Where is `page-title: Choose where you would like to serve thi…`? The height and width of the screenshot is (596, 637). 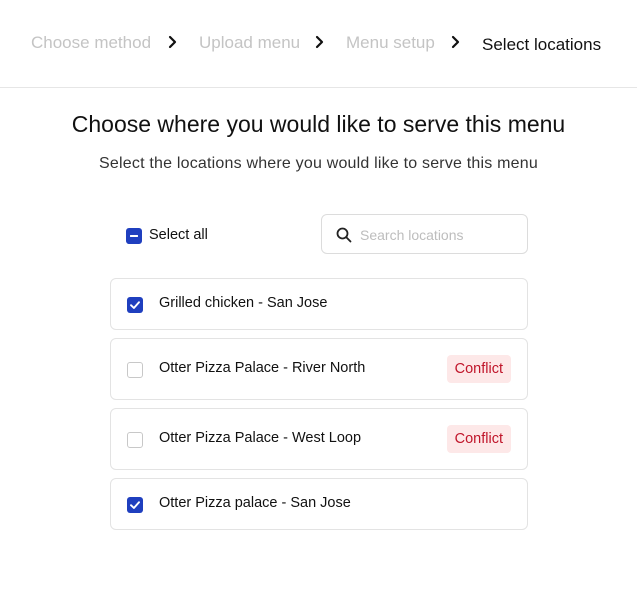 page-title: Choose where you would like to serve thi… is located at coordinates (318, 124).